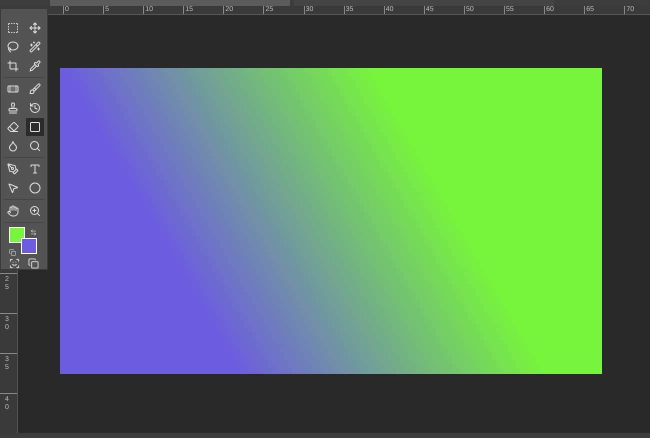  Describe the element at coordinates (33, 263) in the screenshot. I see `screen-mode-icon` at that location.